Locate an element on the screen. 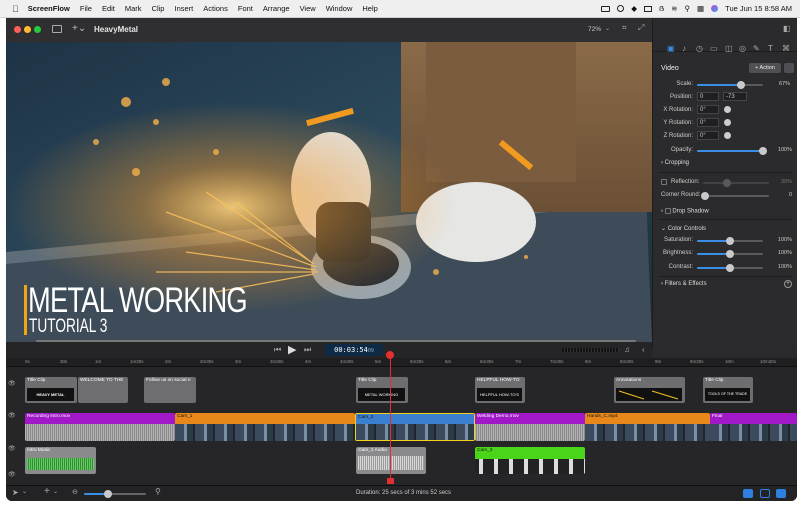  screen-tab-icon: ▭ is located at coordinates (714, 48).